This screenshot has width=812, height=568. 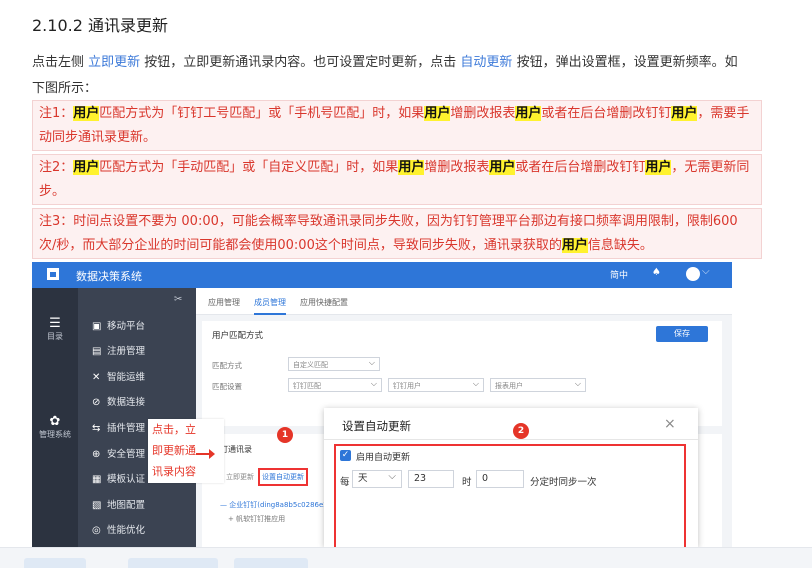 I want to click on rail-item-catalog: ☰ 目录, so click(x=55, y=329).